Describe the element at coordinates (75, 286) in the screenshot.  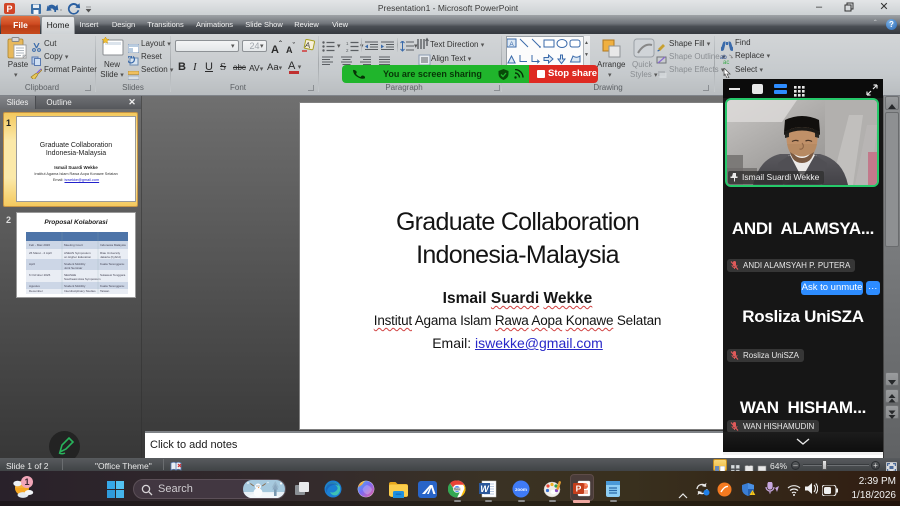
I see `svg-text: Student Mobility` at that location.